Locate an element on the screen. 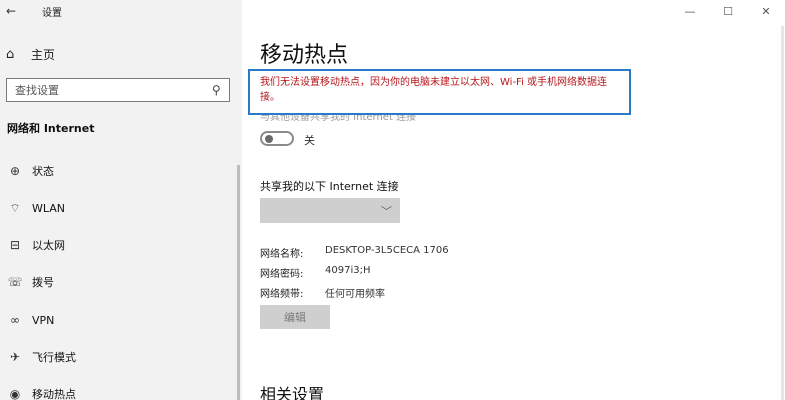  search-icon: ⚲ is located at coordinates (216, 90).